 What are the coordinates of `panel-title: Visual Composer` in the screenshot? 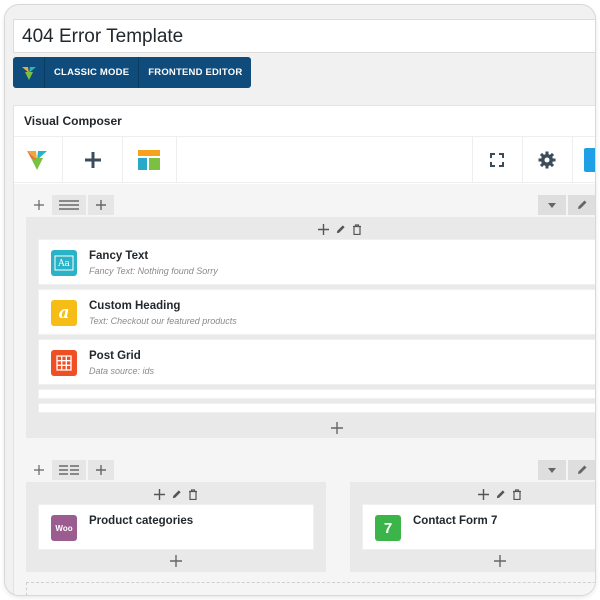 It's located at (304, 121).